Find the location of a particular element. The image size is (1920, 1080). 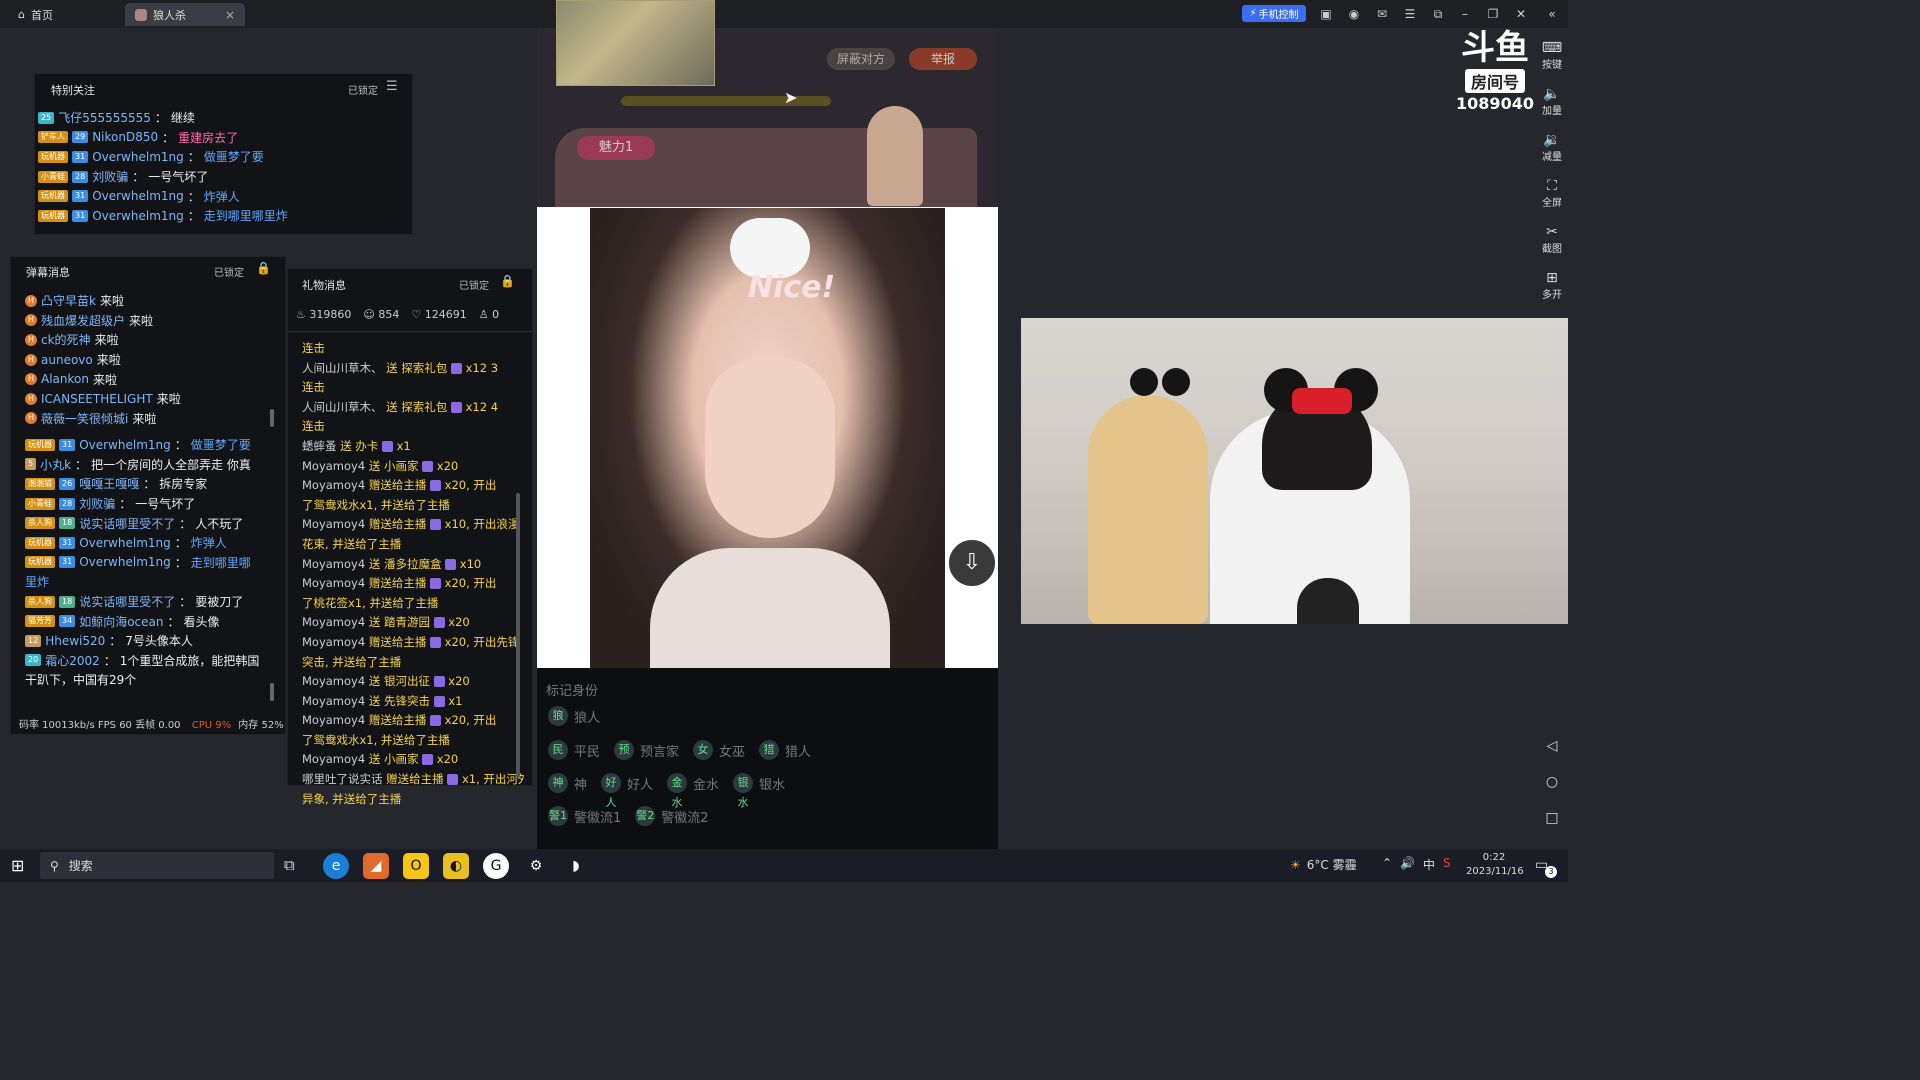

username: 如鲸向海ocean is located at coordinates (121, 621).